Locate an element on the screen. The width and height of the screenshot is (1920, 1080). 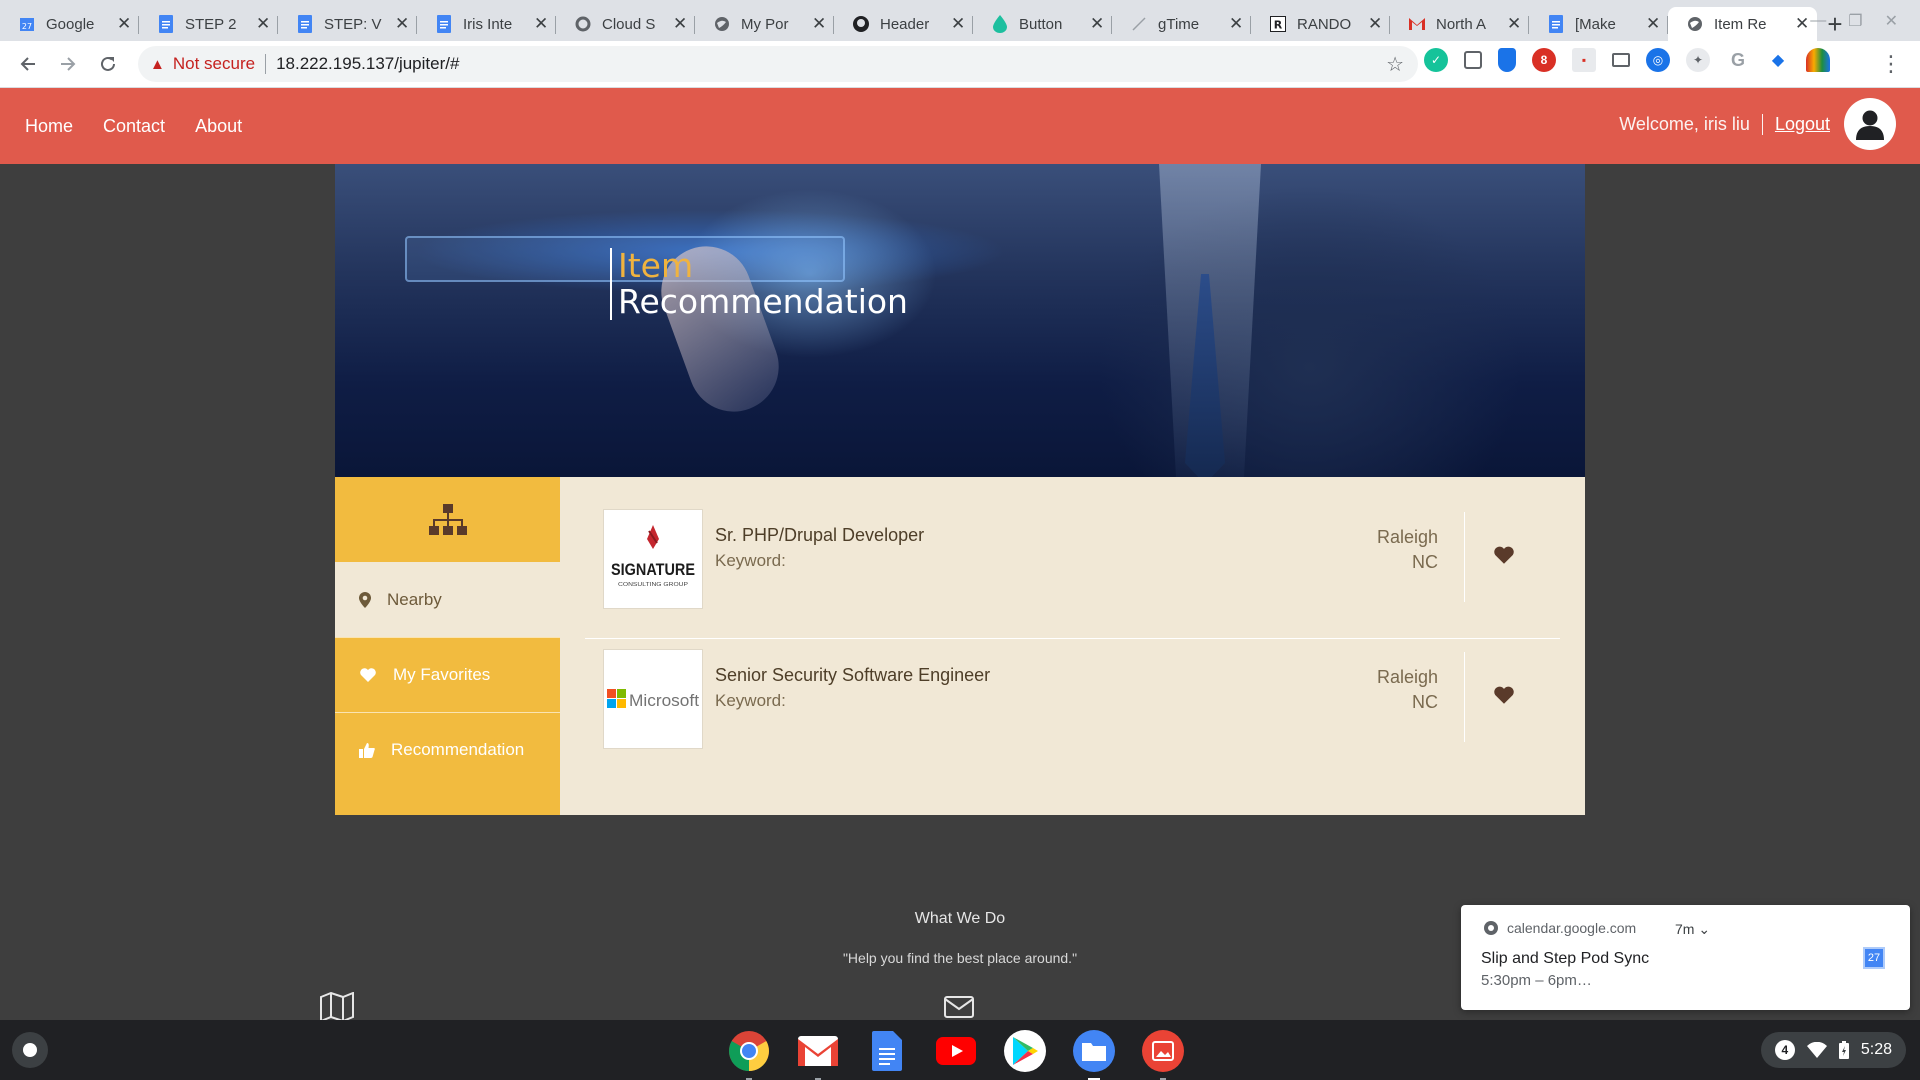
puzzle-icon: ✦ is located at coordinates (1698, 60).